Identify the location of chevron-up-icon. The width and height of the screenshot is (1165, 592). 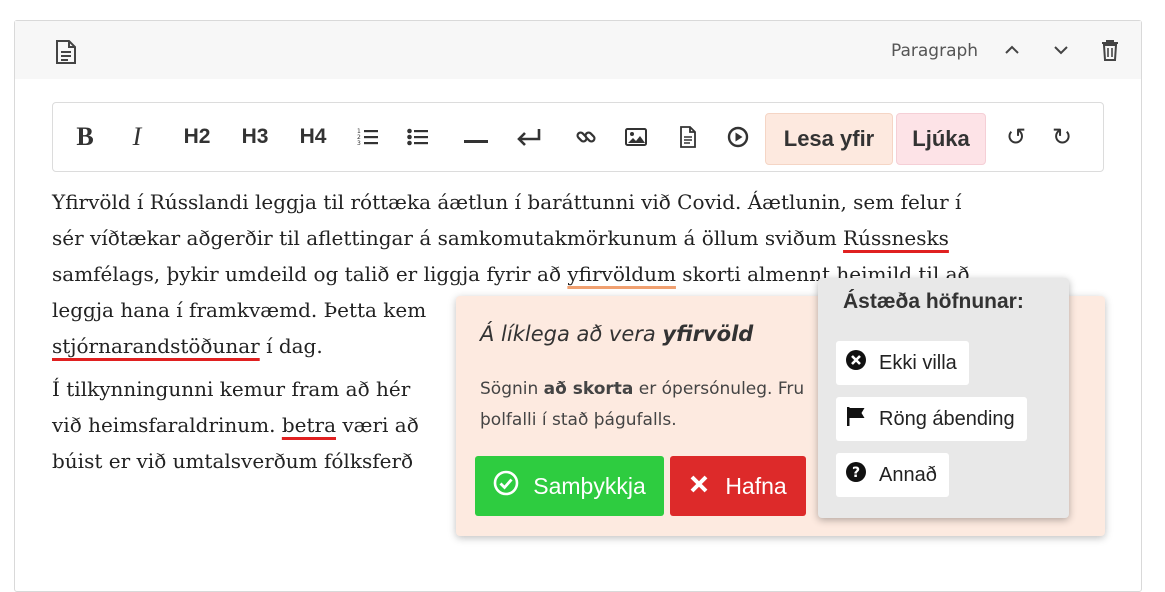
(1012, 50).